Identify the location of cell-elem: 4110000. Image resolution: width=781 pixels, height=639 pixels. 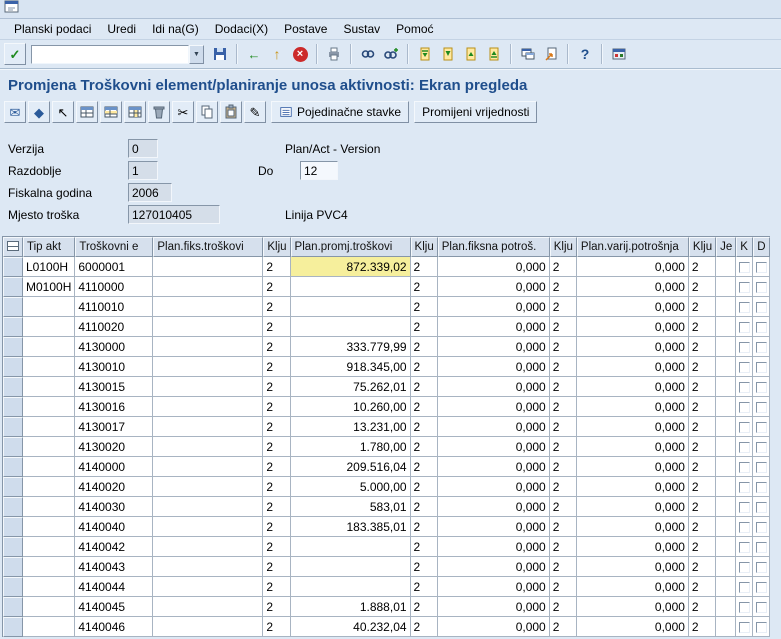
(114, 287).